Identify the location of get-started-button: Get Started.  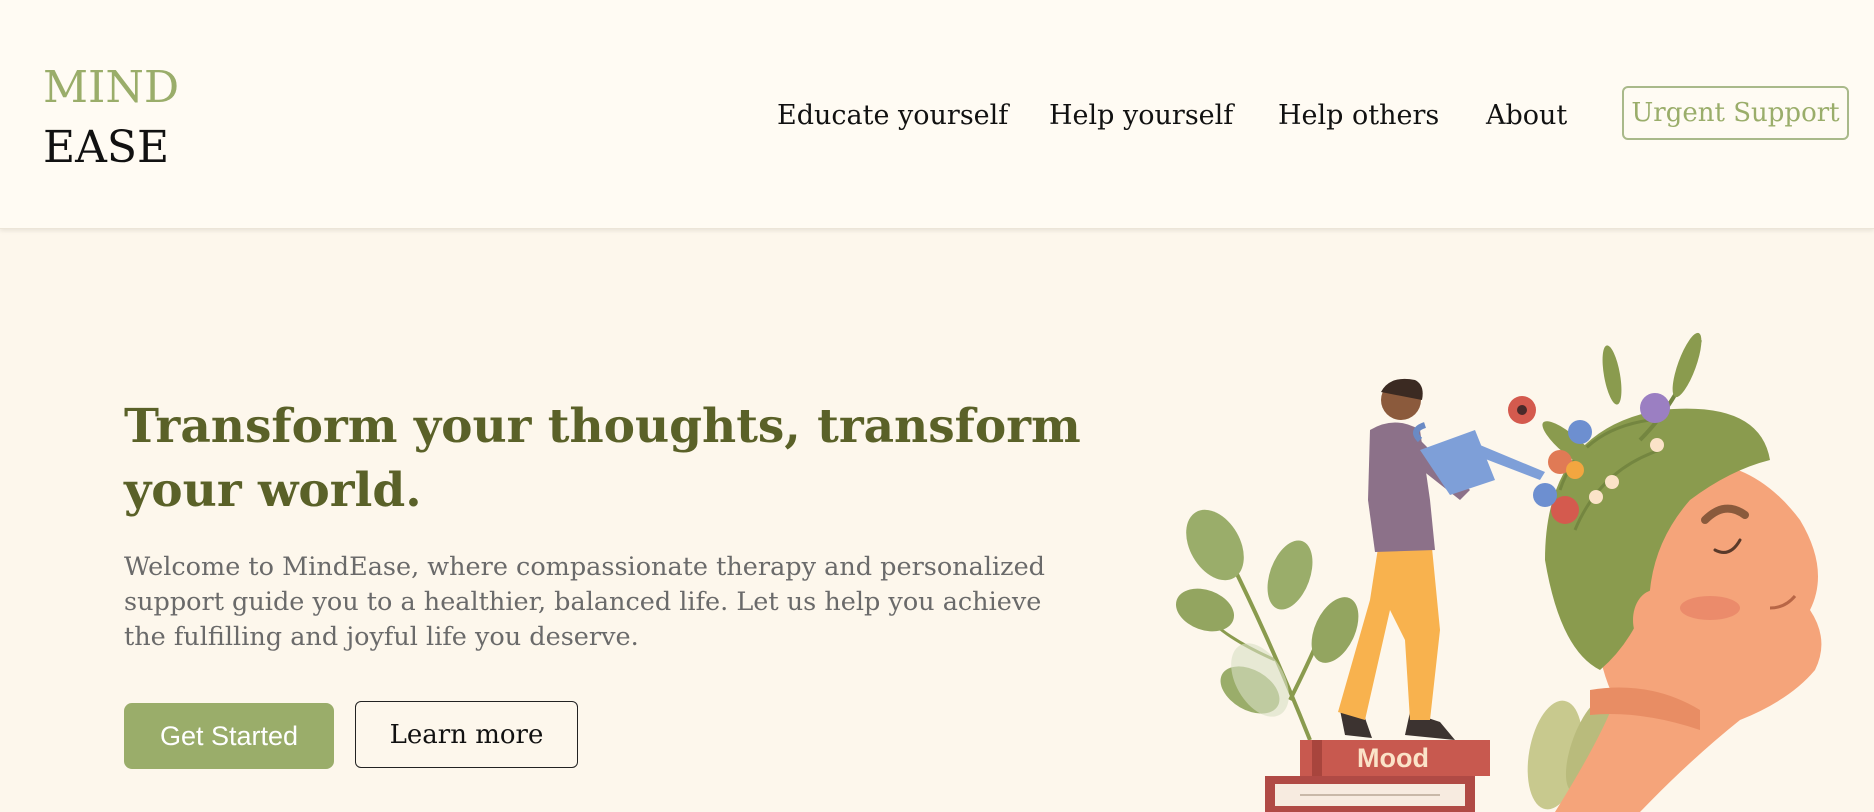
(229, 736).